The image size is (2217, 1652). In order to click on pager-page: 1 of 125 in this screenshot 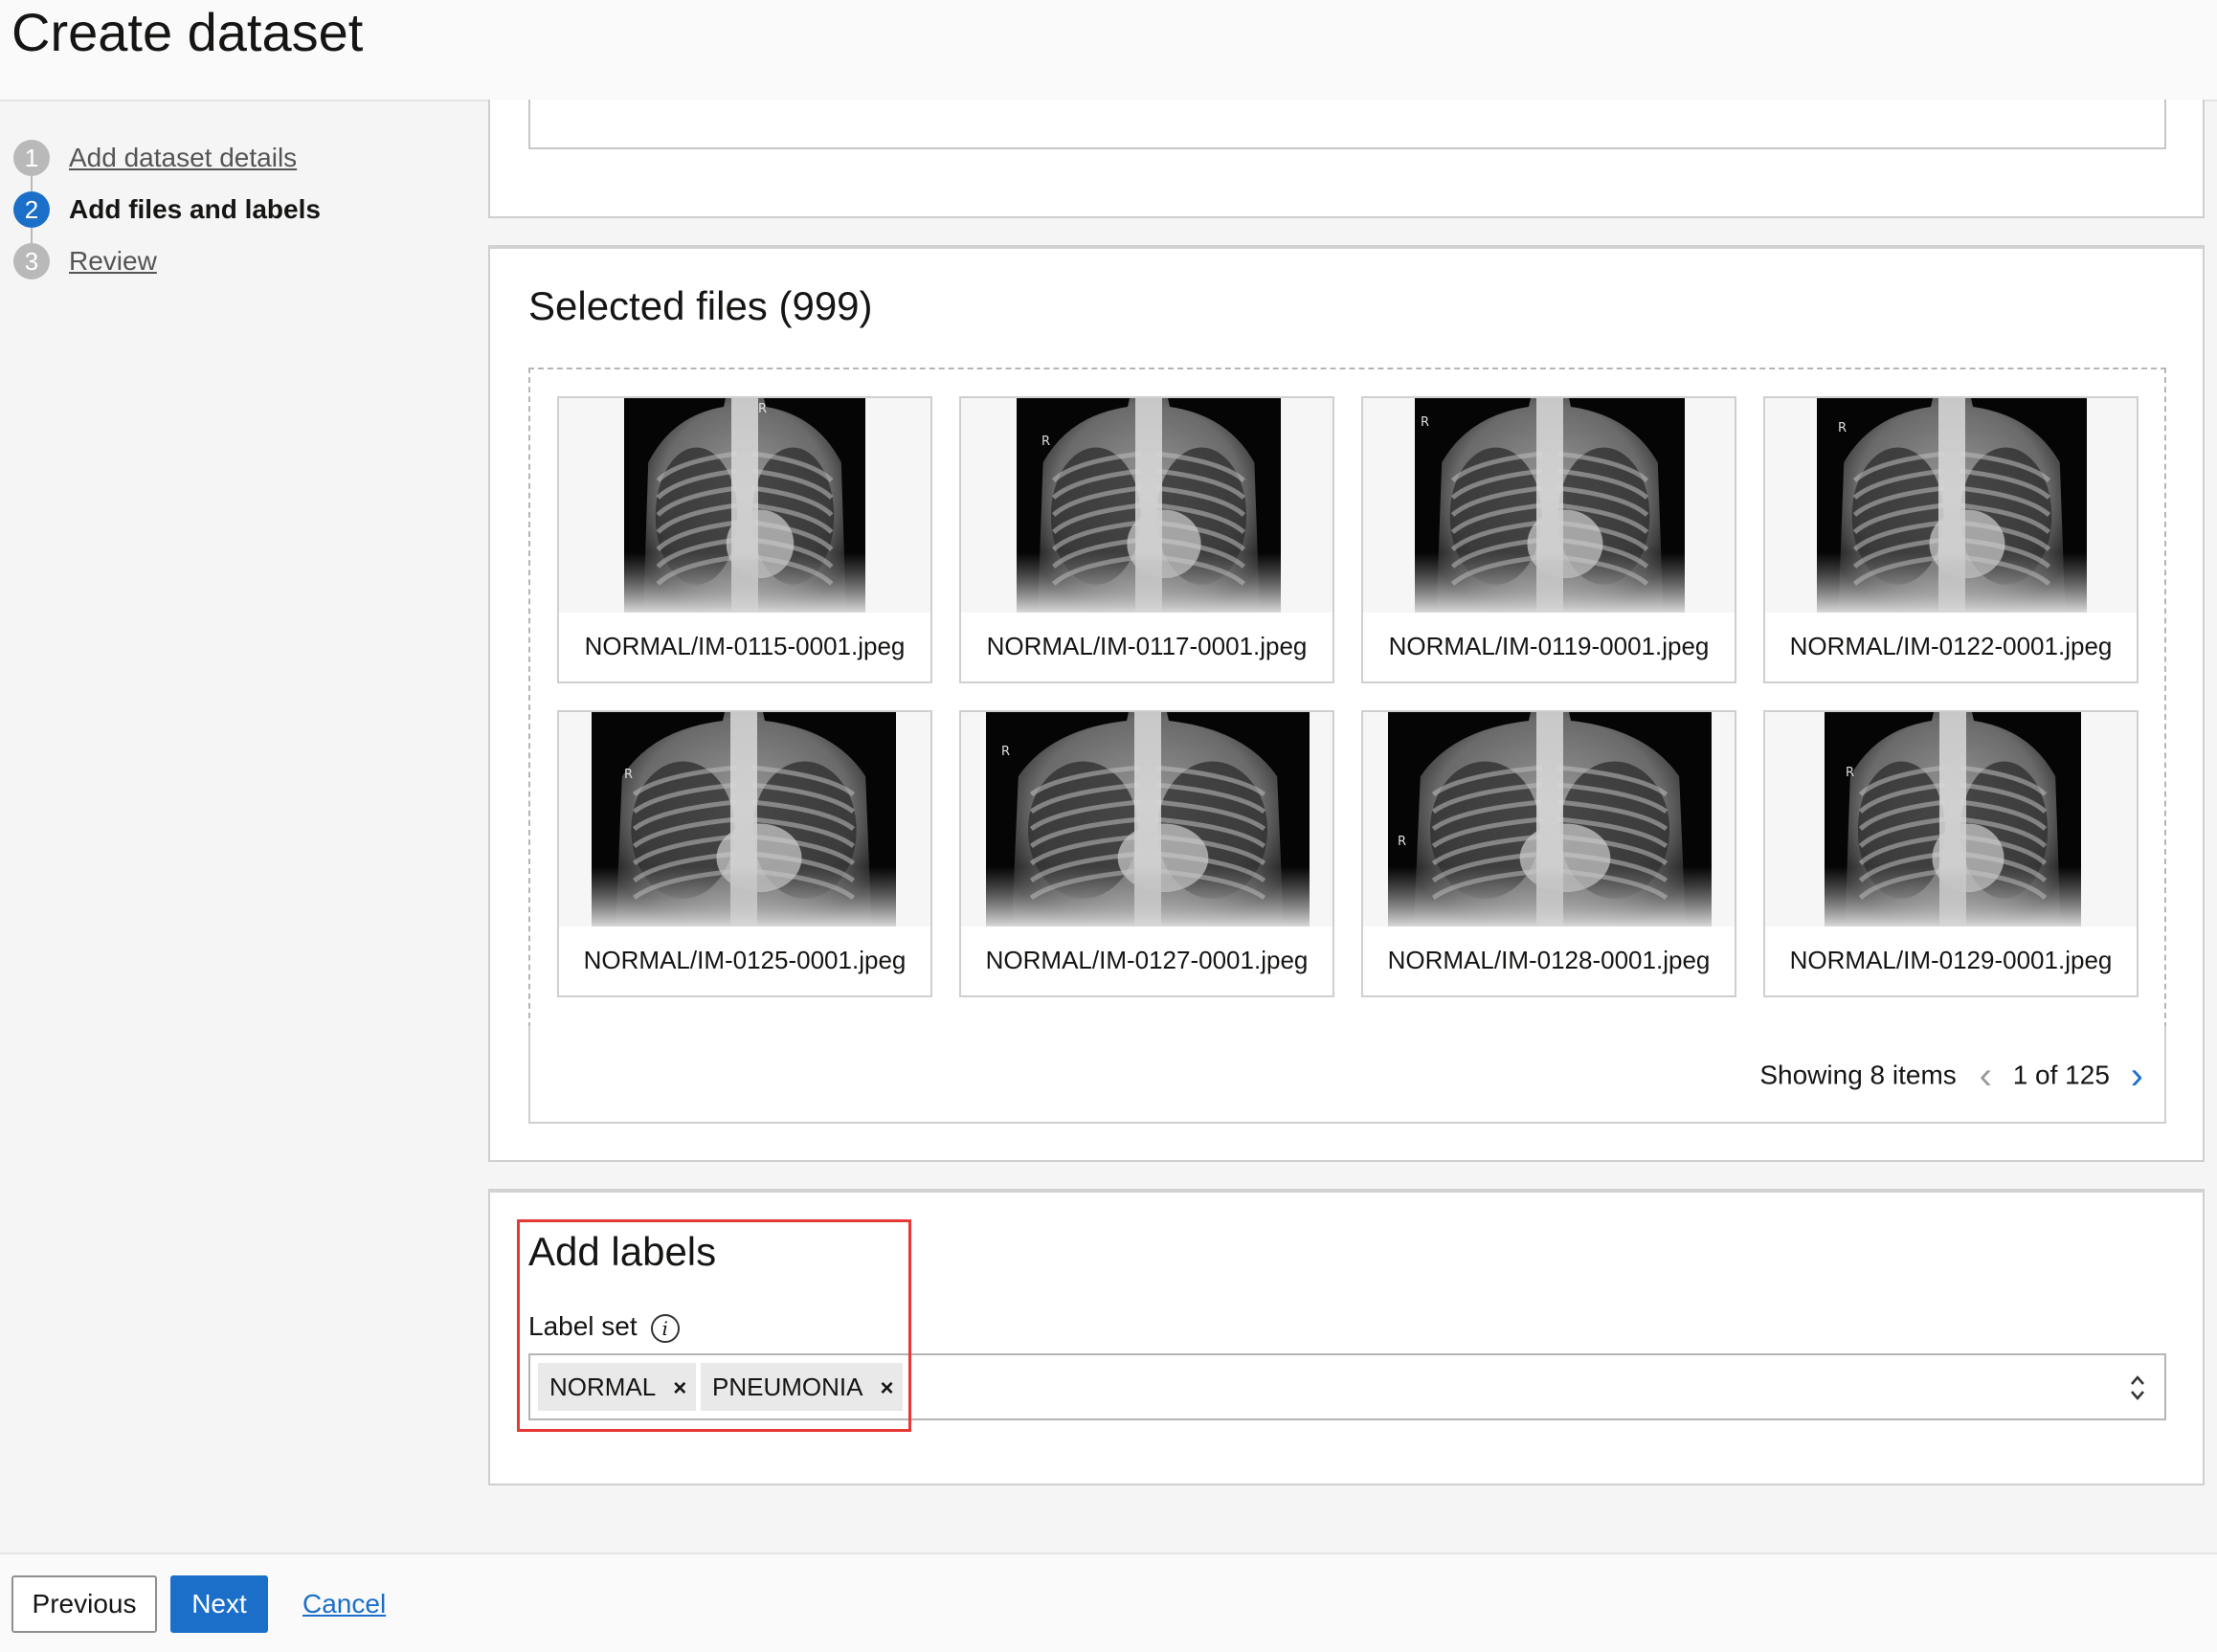, I will do `click(2061, 1075)`.